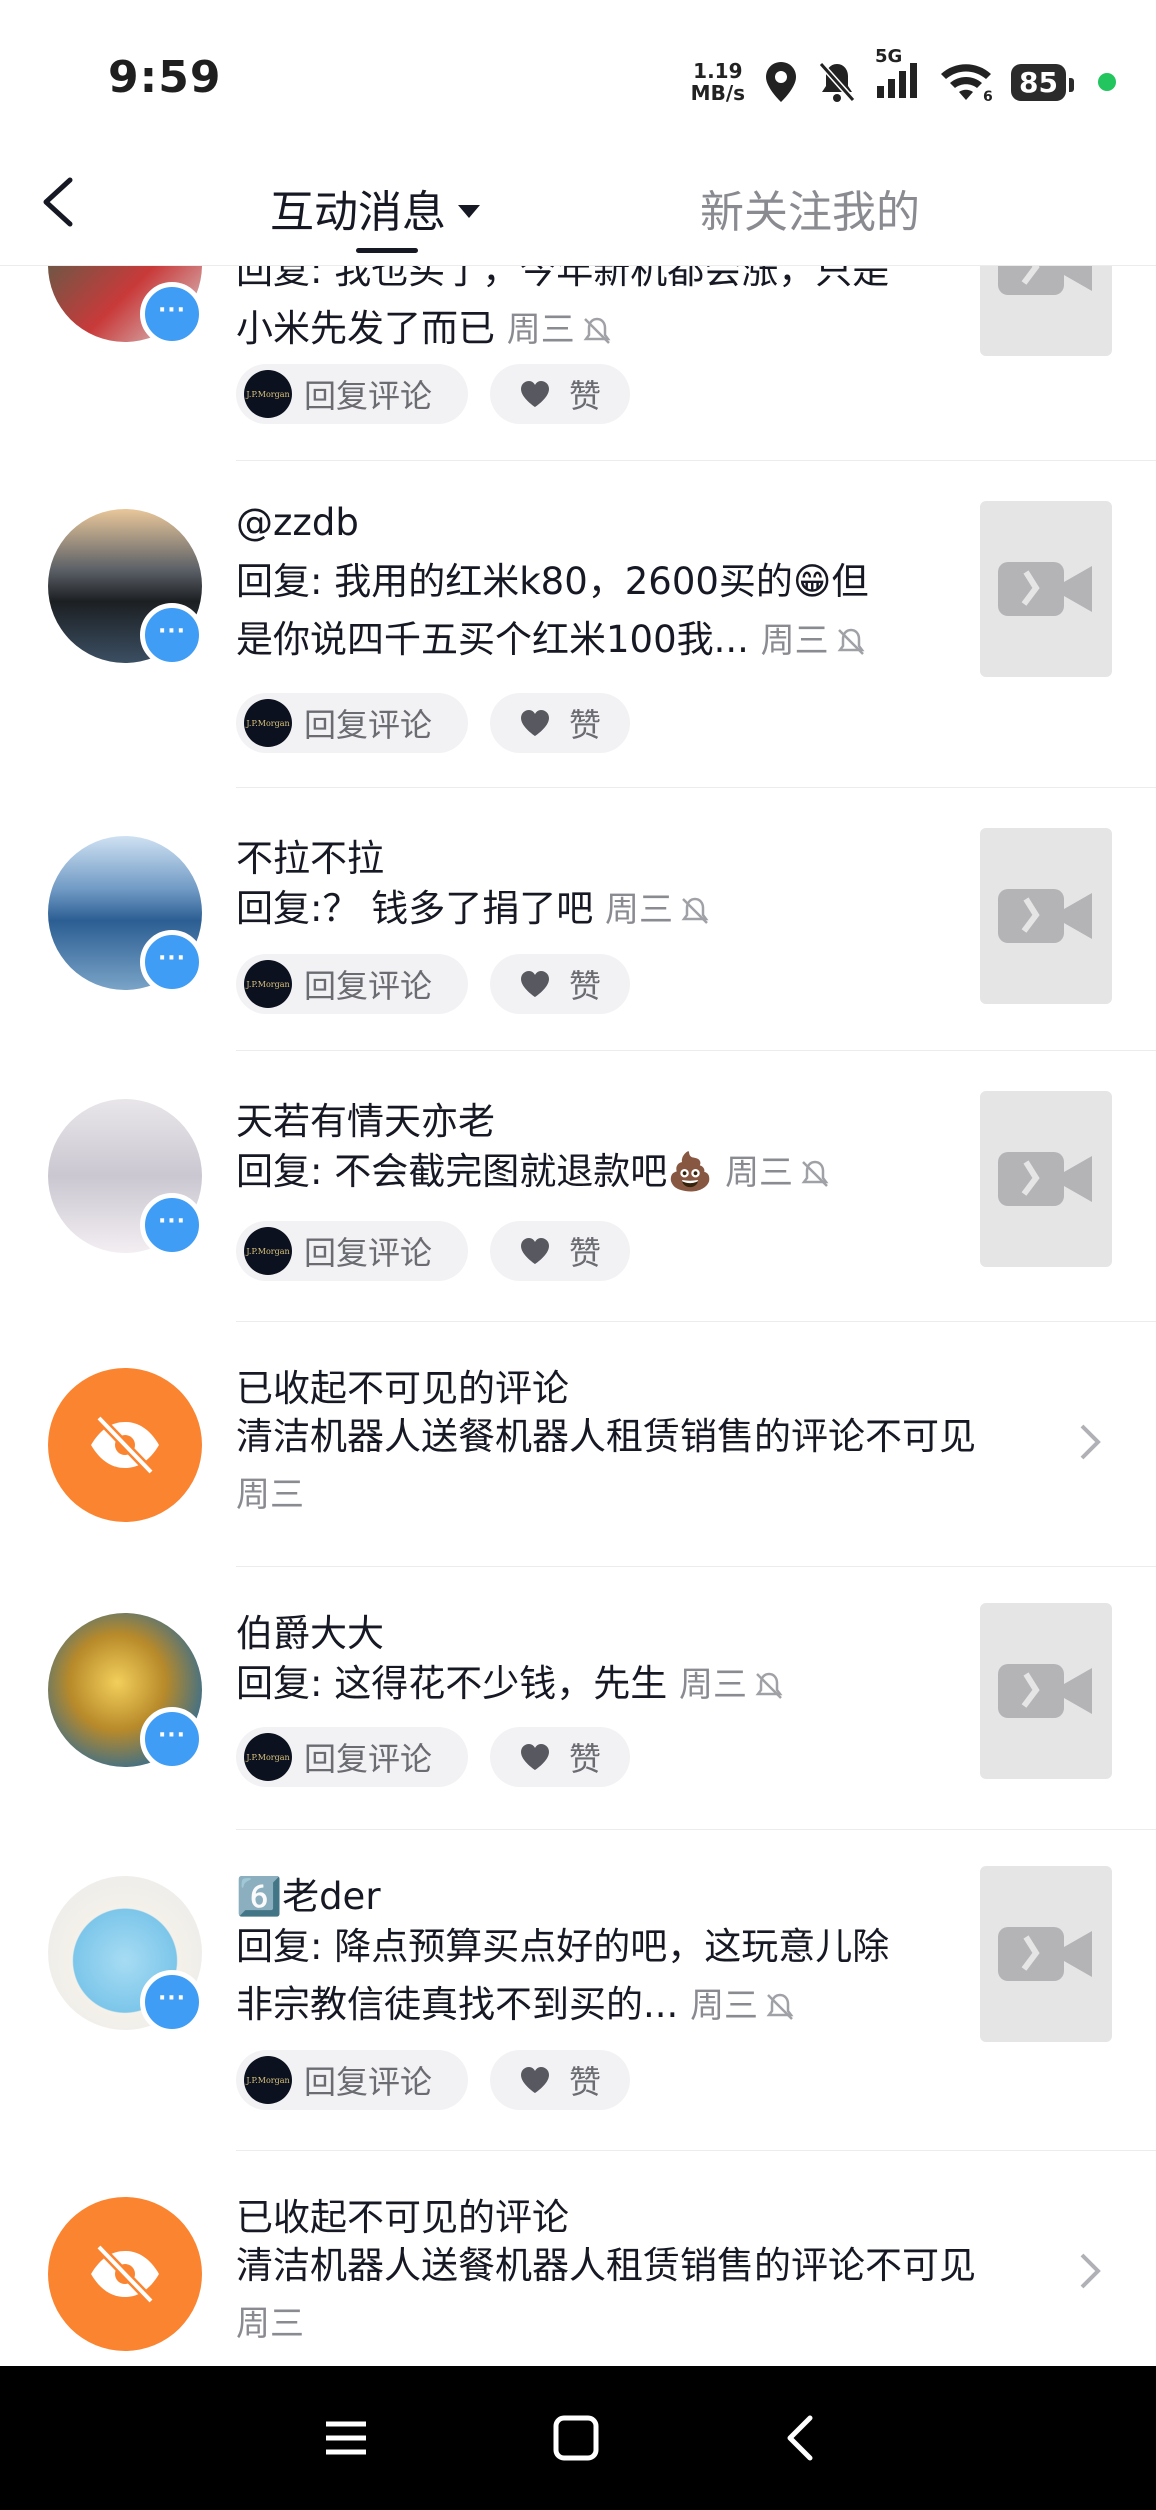 Image resolution: width=1156 pixels, height=2510 pixels. Describe the element at coordinates (1107, 82) in the screenshot. I see `privacy-indicator-dot` at that location.